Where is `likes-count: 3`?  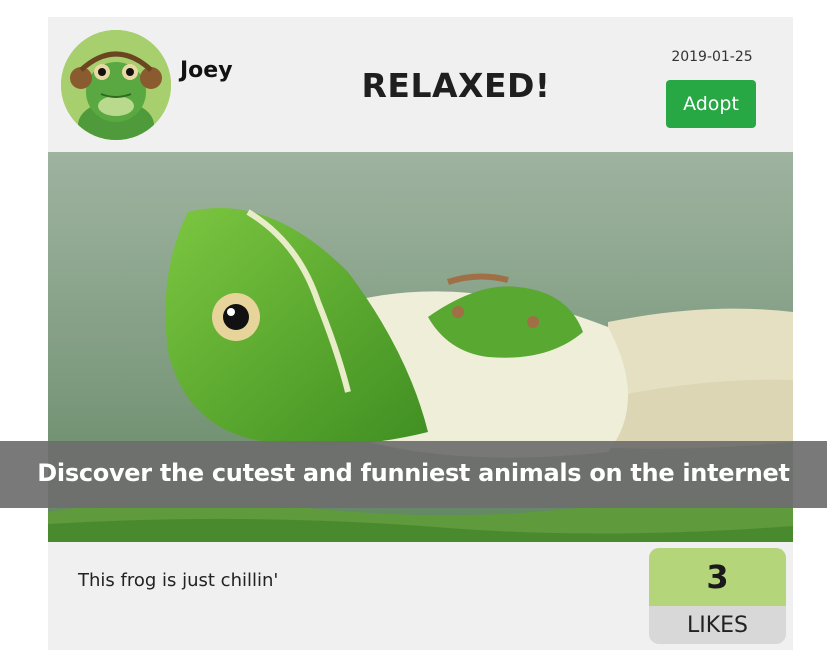
likes-count: 3 is located at coordinates (717, 577).